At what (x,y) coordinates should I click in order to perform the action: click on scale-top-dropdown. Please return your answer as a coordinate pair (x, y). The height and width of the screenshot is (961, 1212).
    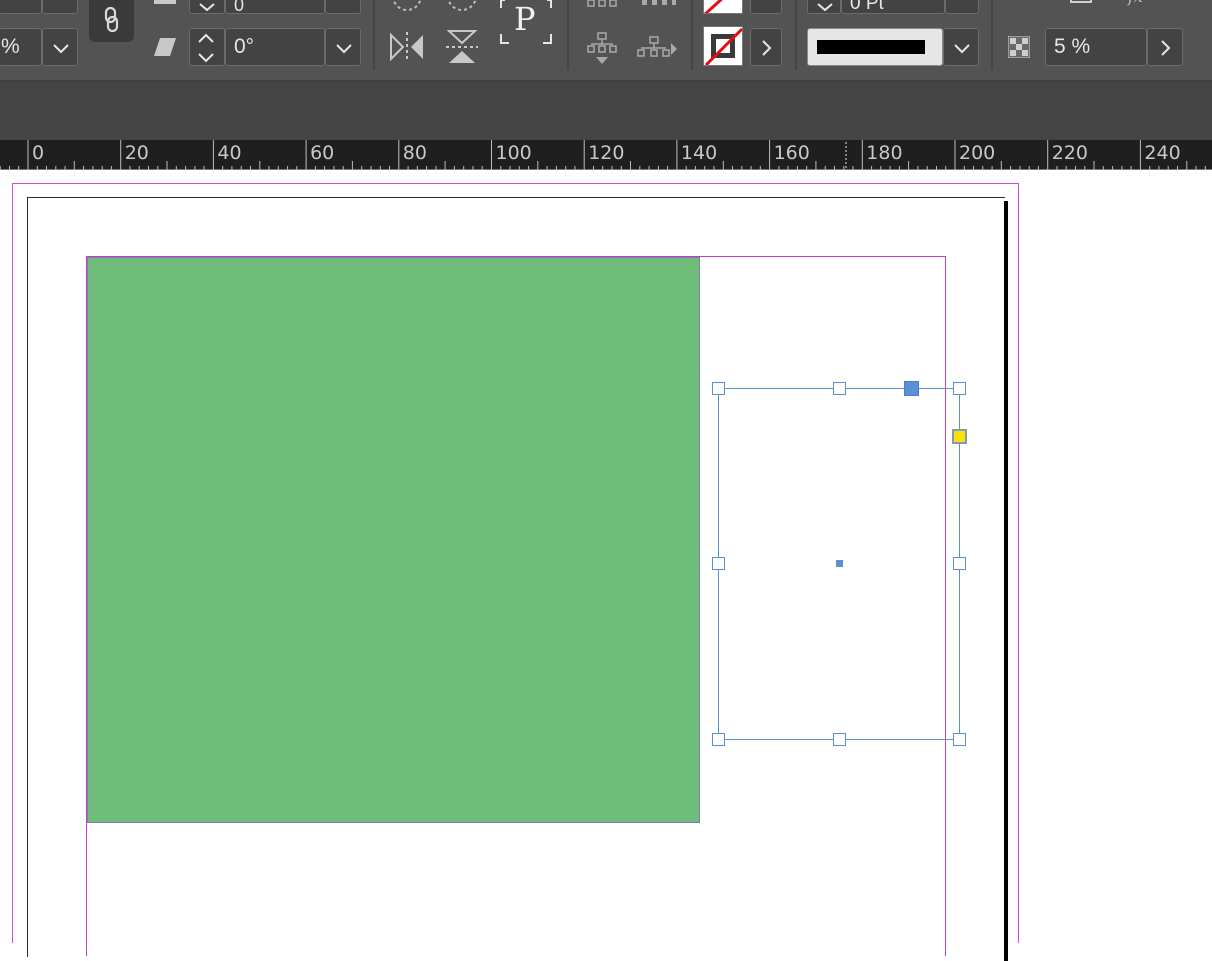
    Looking at the image, I should click on (60, 7).